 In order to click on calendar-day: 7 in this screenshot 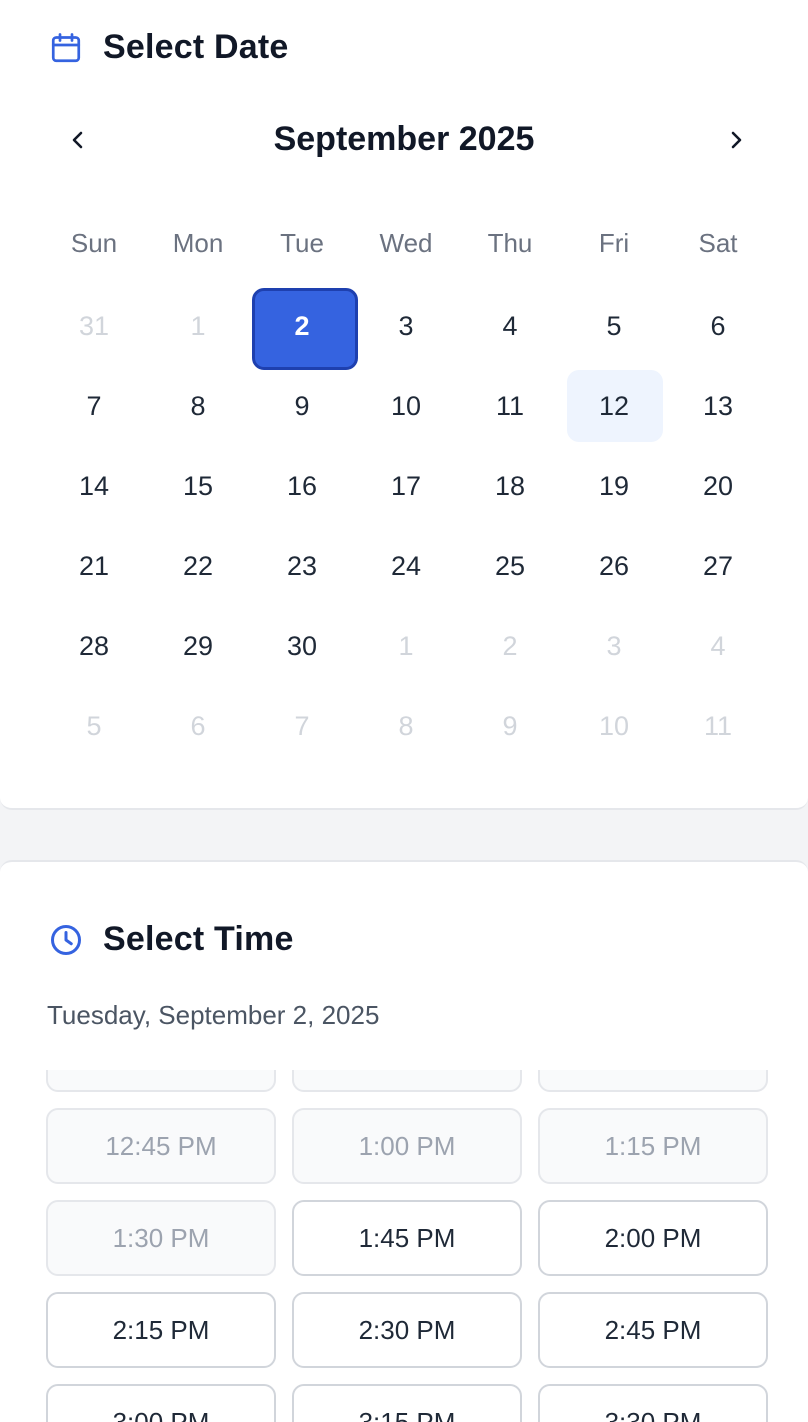, I will do `click(94, 406)`.